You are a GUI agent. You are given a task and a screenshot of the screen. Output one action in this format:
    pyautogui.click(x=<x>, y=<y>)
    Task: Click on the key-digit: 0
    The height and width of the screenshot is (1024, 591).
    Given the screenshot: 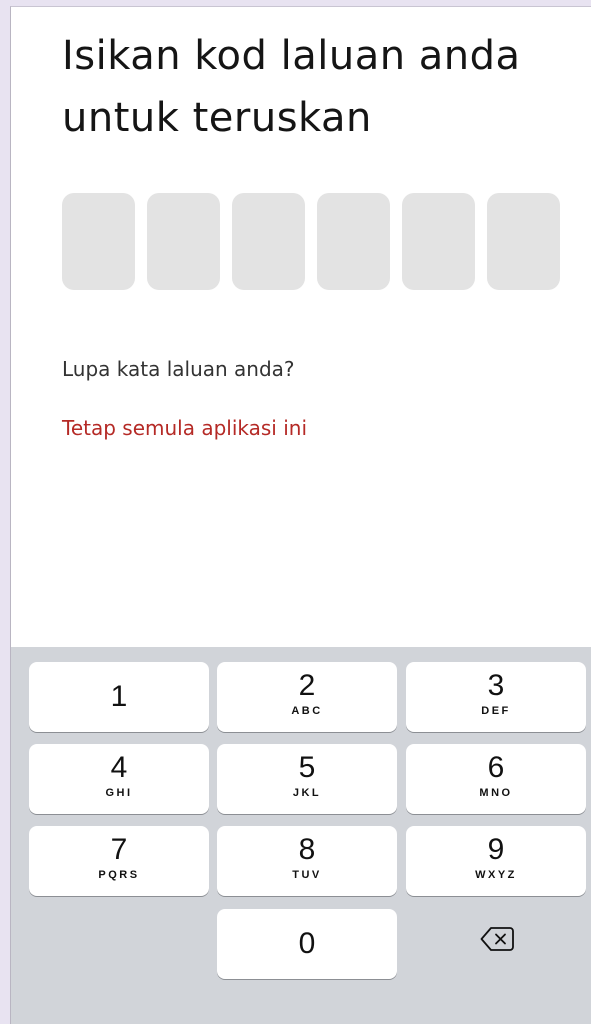 What is the action you would take?
    pyautogui.click(x=307, y=943)
    